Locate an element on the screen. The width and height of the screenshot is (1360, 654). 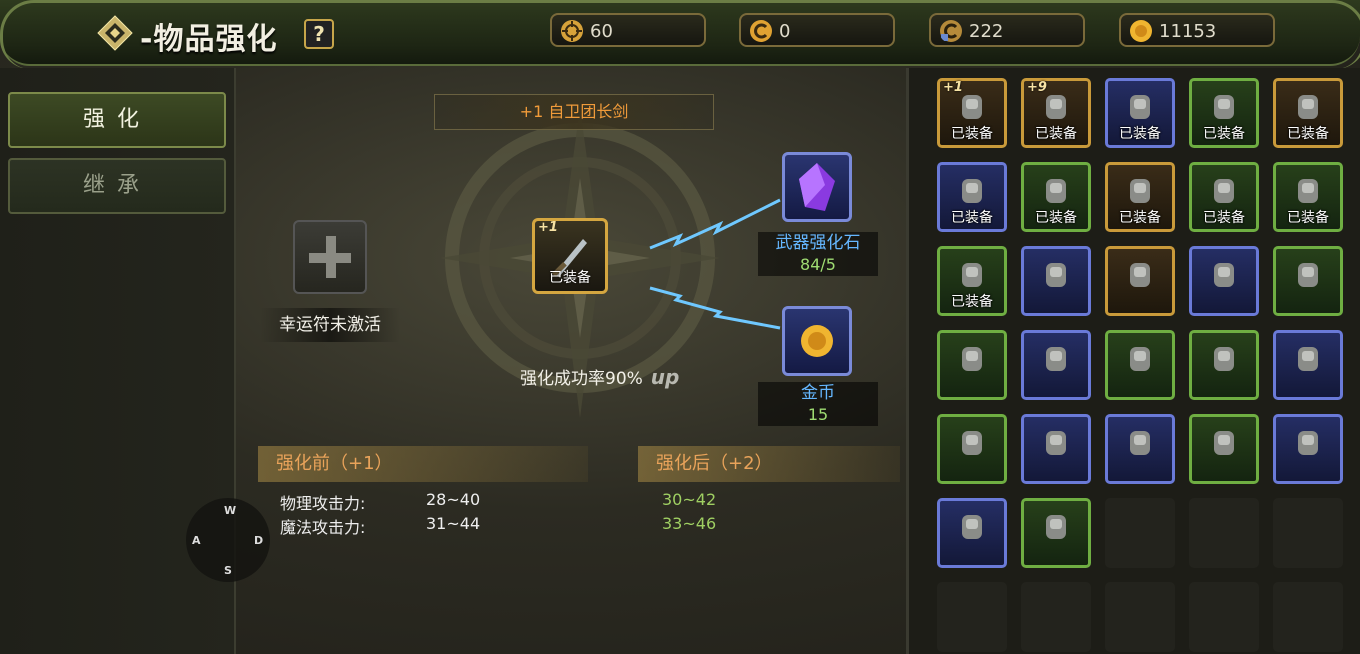
drill-icon is located at coordinates (1308, 275).